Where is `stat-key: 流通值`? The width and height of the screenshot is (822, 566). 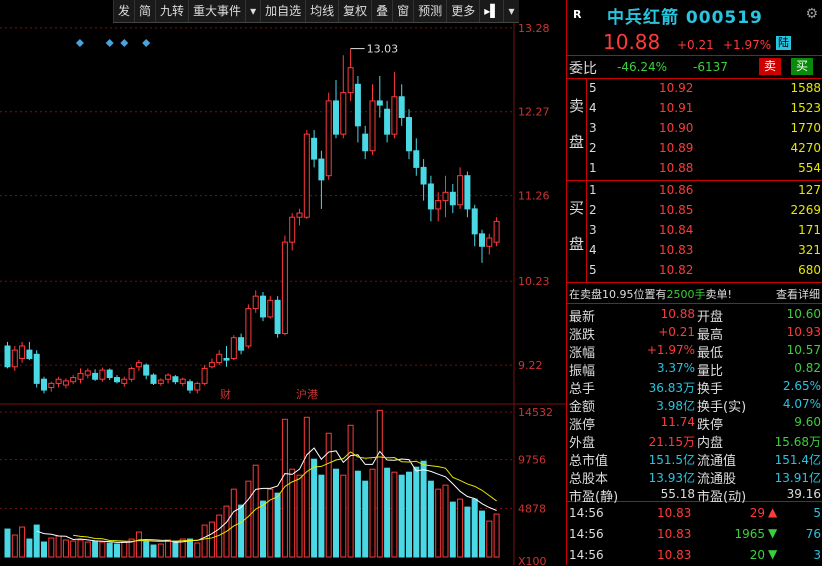
stat-key: 流通值 is located at coordinates (717, 461).